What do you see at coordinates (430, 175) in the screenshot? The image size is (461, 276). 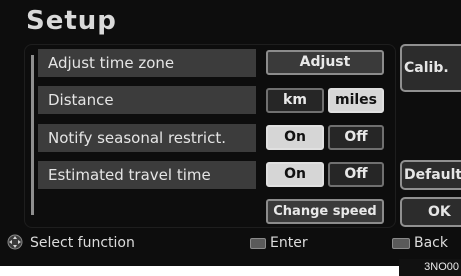 I see `default-button: Default` at bounding box center [430, 175].